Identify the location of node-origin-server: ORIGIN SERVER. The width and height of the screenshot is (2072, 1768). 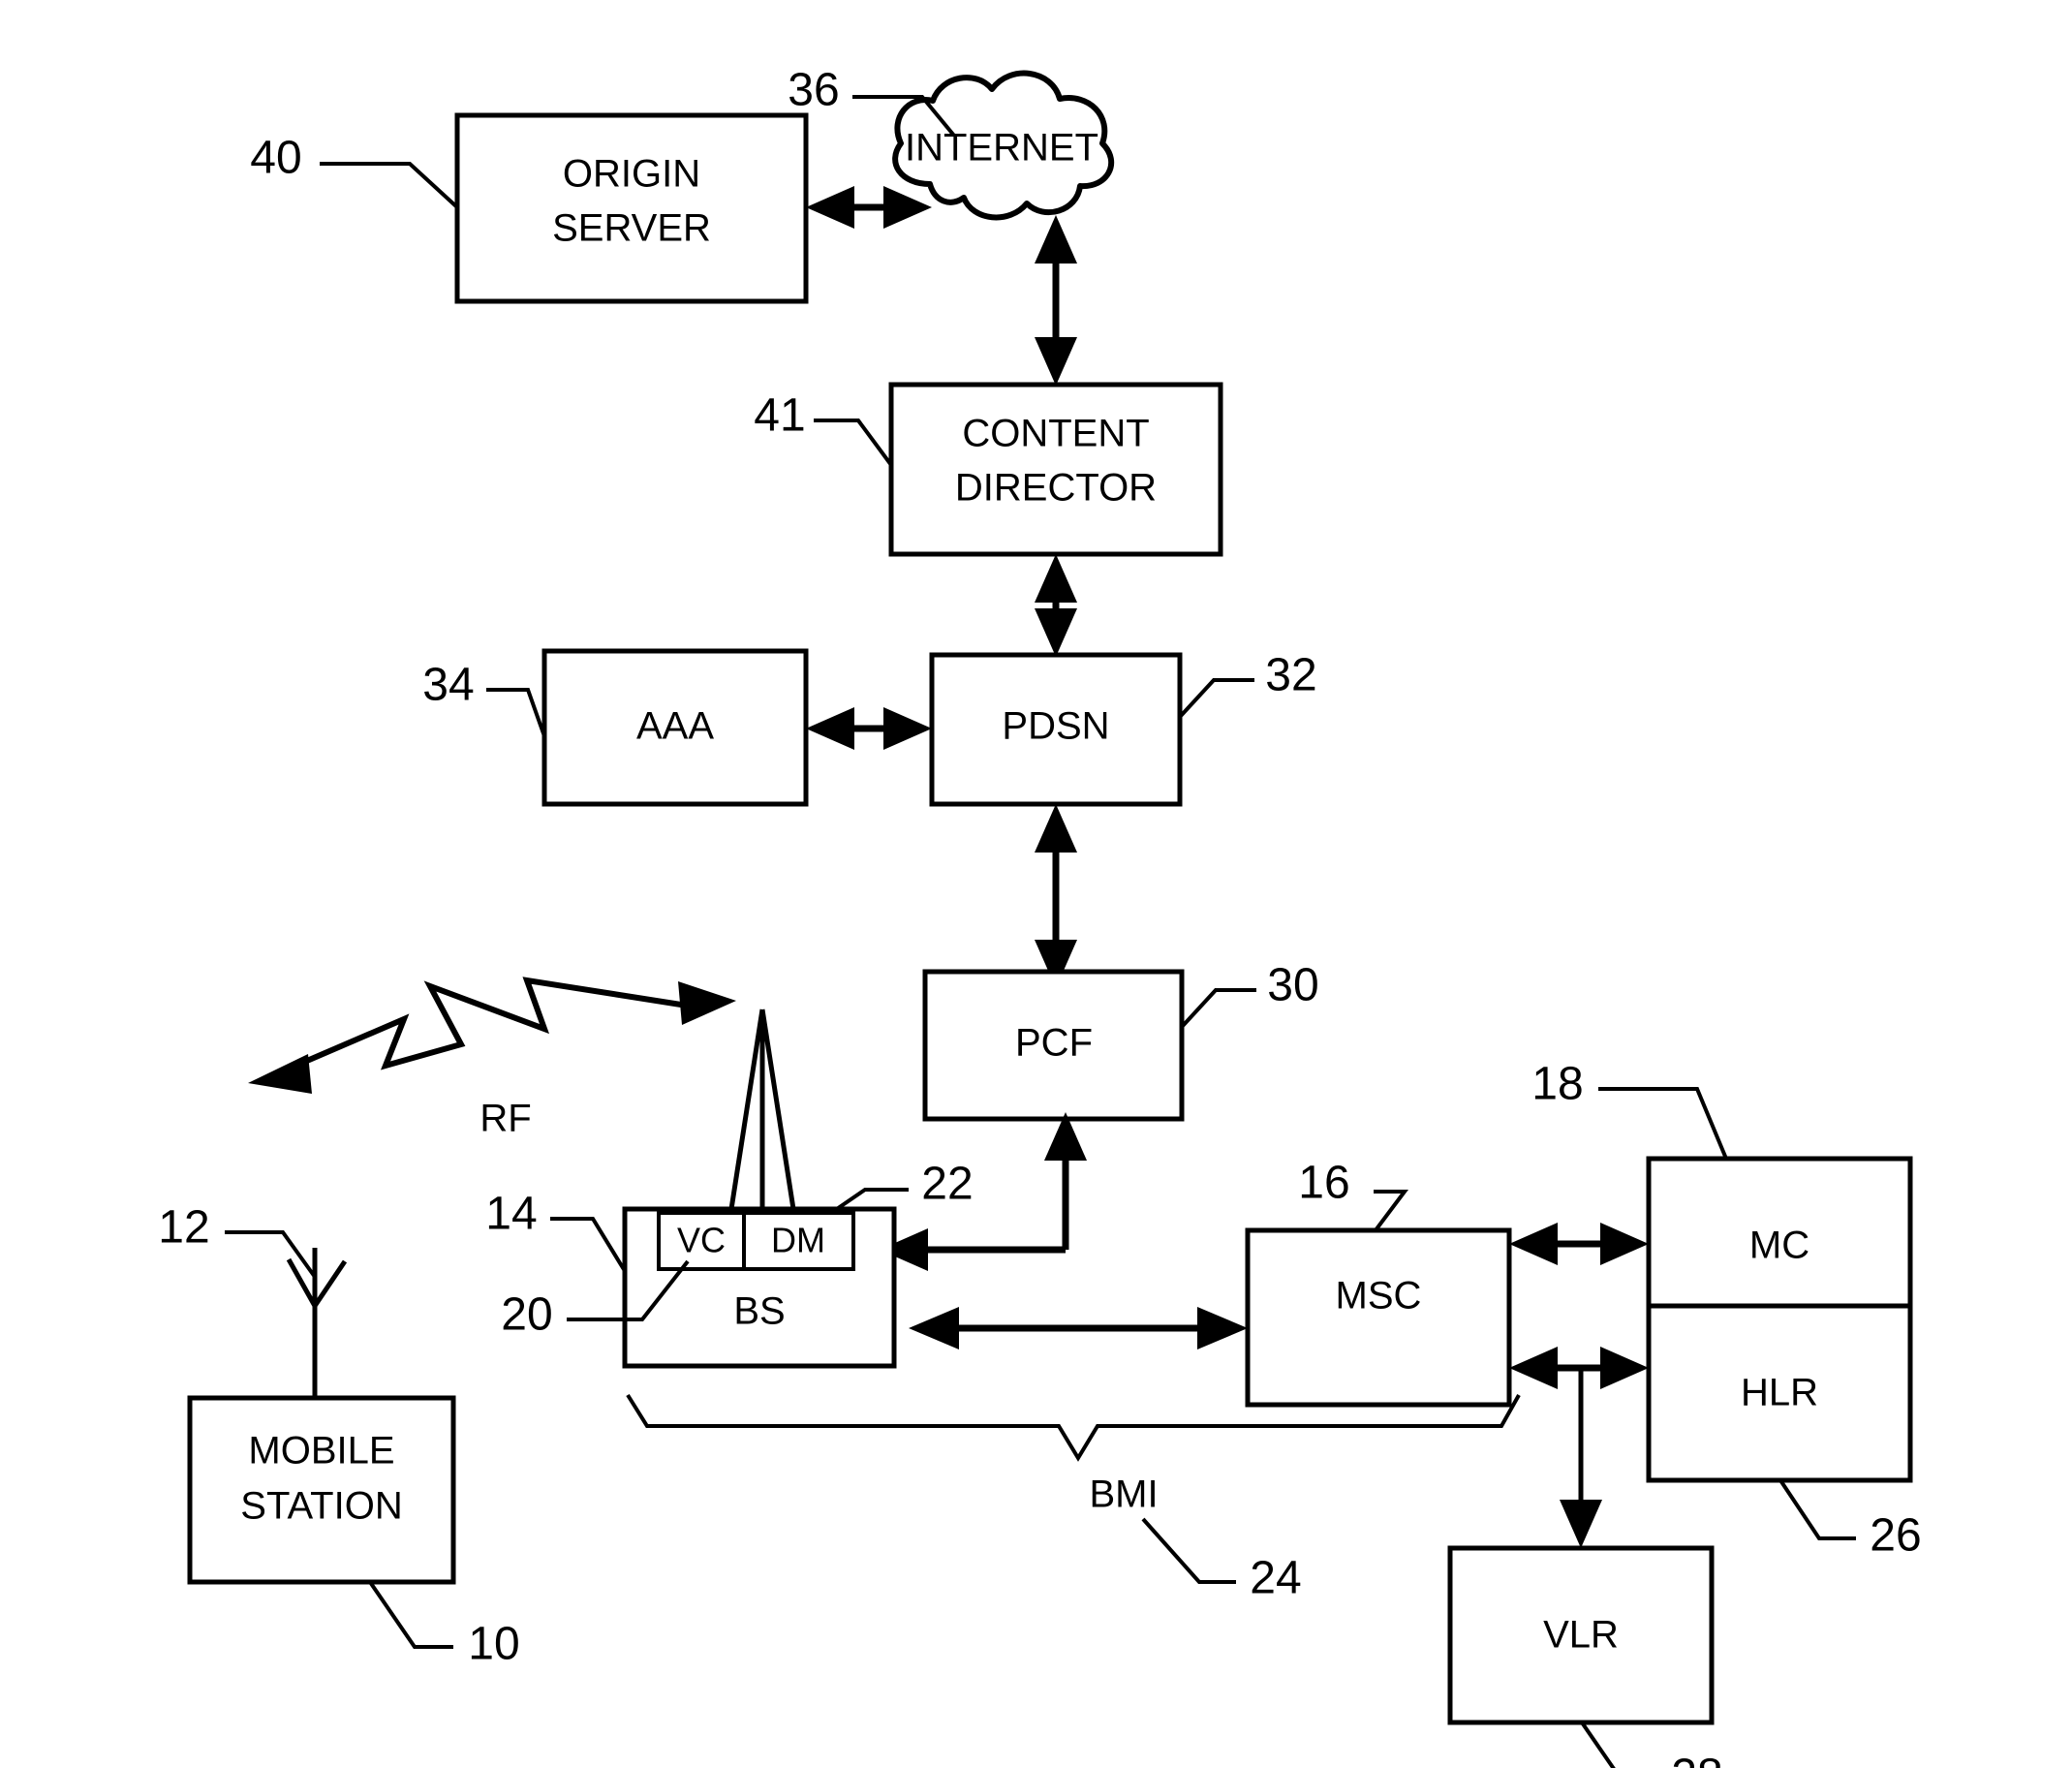
(631, 208).